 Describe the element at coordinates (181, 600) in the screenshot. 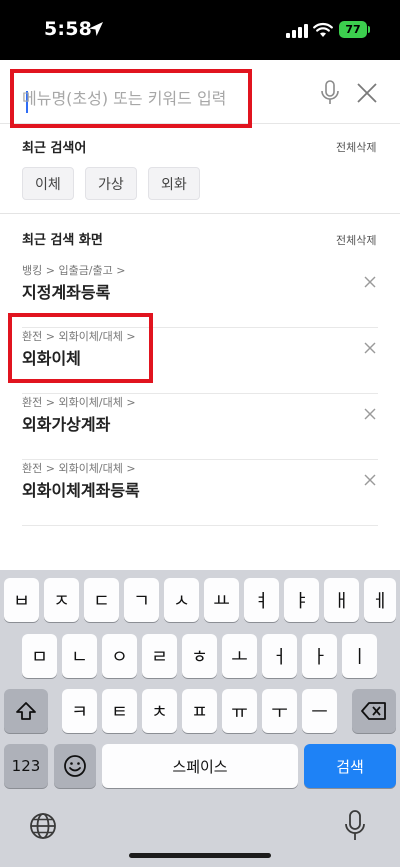

I see `key: ㅅ` at that location.